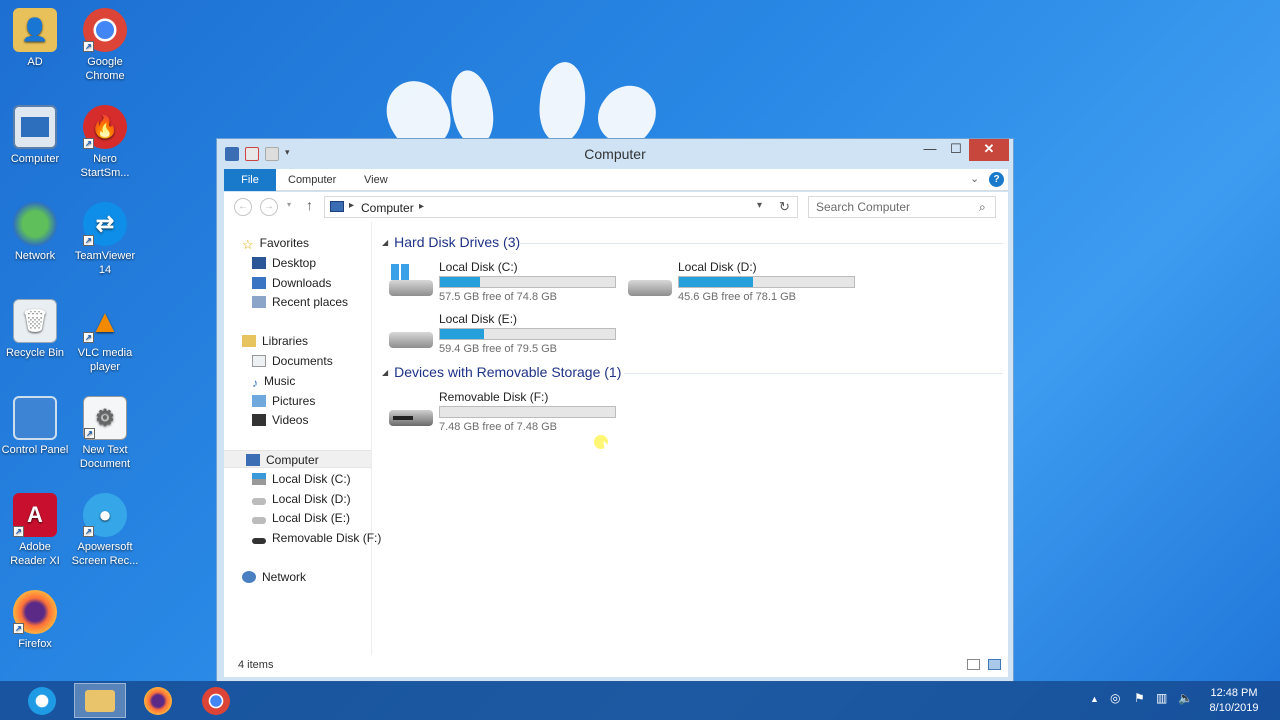 The height and width of the screenshot is (720, 1280). I want to click on expand-ribbon-icon: ⌄, so click(974, 178).